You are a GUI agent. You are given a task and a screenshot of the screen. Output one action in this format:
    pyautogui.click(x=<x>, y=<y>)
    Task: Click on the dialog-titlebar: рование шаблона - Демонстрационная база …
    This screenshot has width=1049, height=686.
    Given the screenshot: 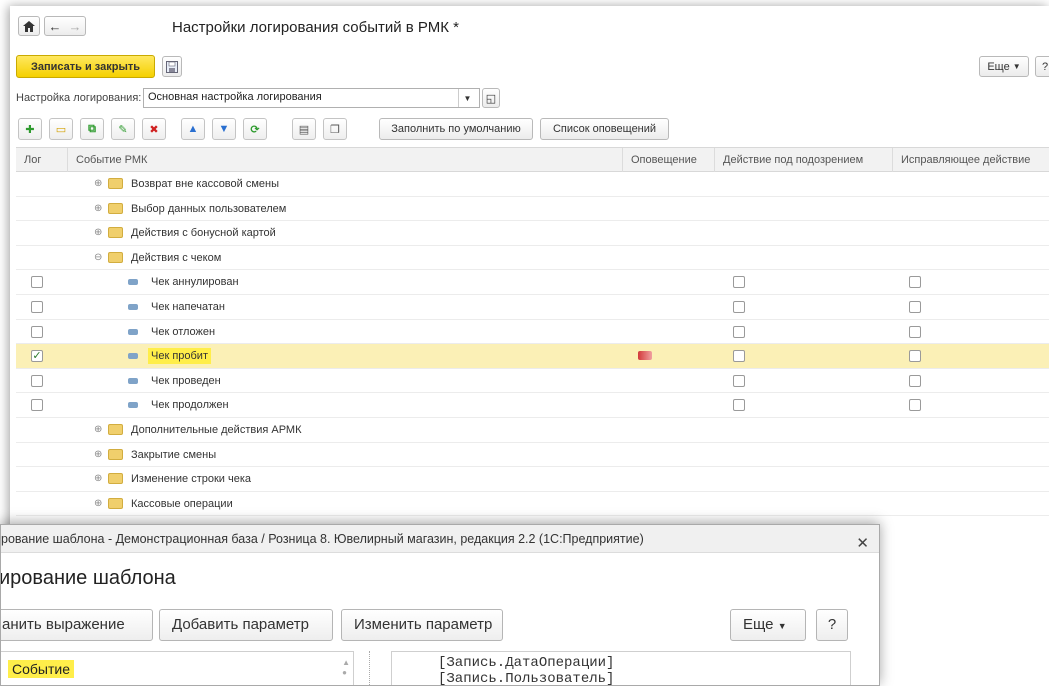 What is the action you would take?
    pyautogui.click(x=440, y=539)
    